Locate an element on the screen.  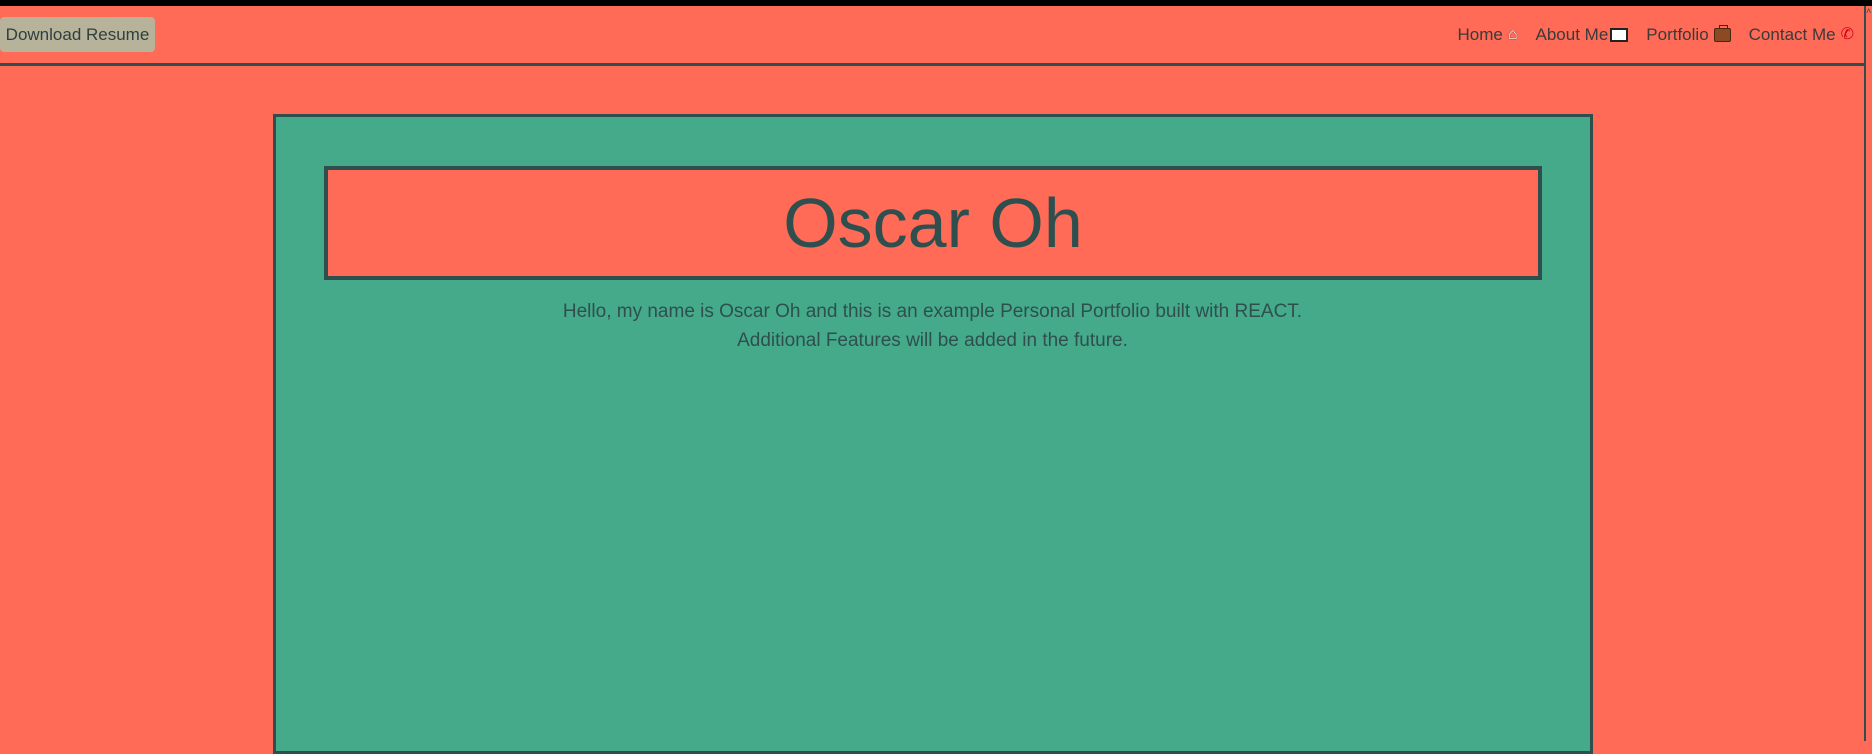
scroll-up-arrow: ˄ is located at coordinates (1869, 11).